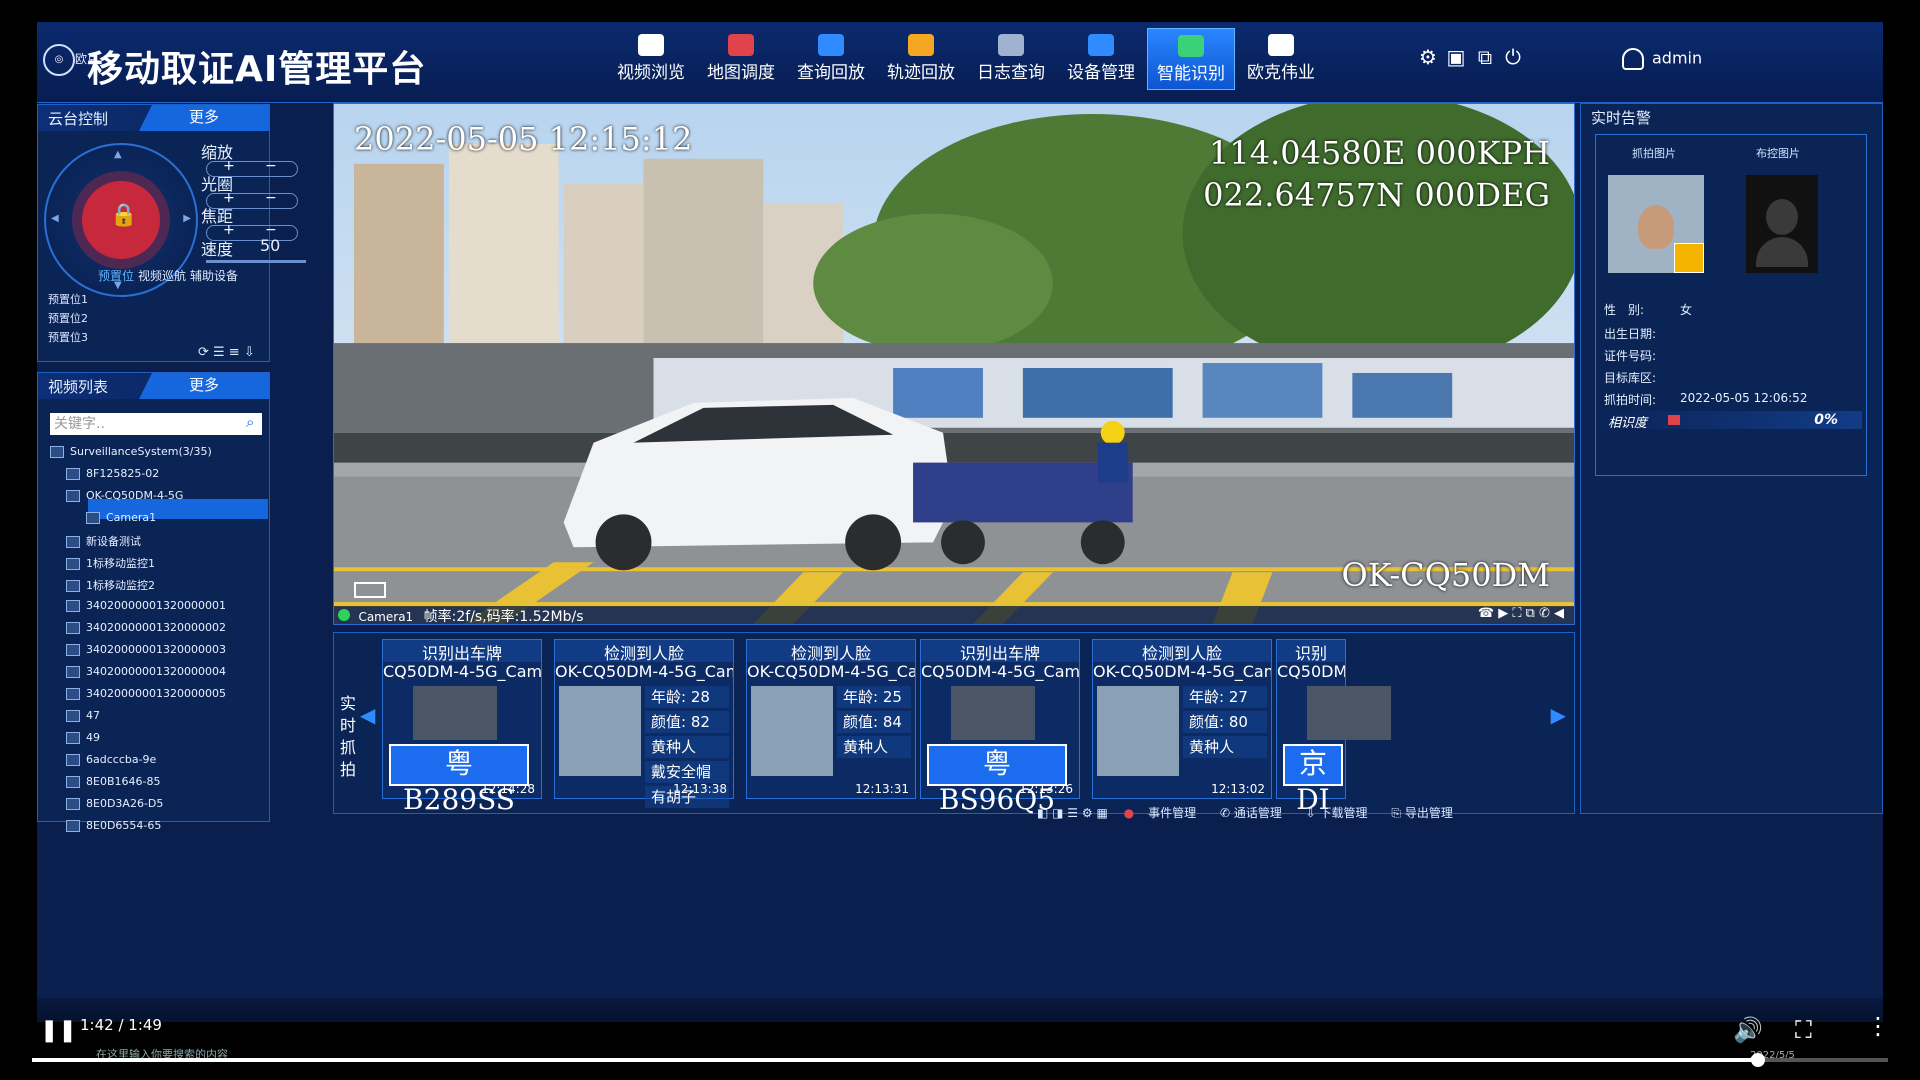 This screenshot has height=1080, width=1920. I want to click on exit-fullscreen-icon: ⛶, so click(1803, 1030).